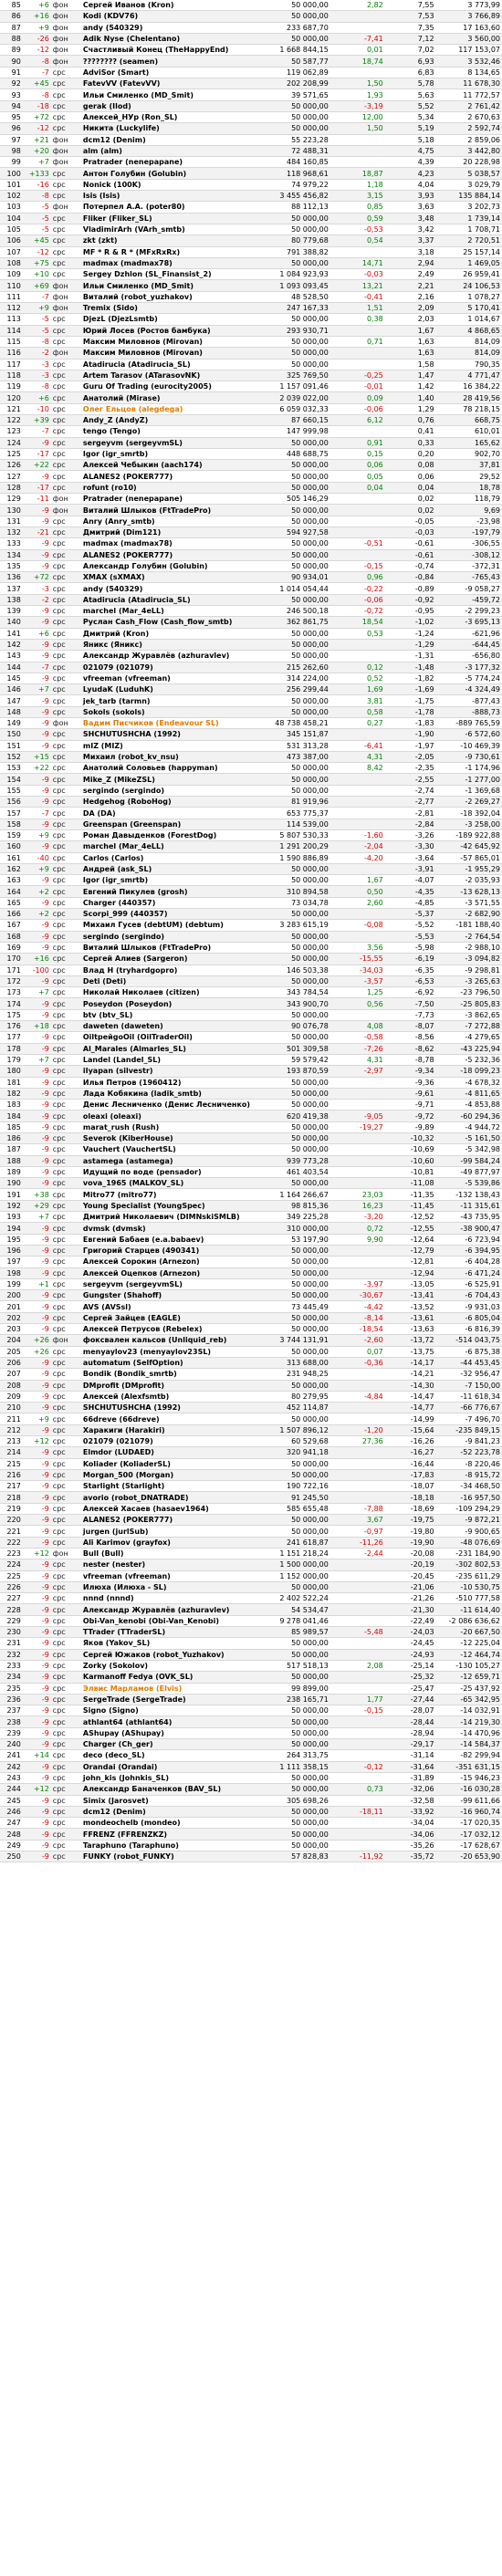 The width and height of the screenshot is (502, 2576). What do you see at coordinates (169, 802) in the screenshot?
I see `participant-name-link: Hedgehog (RoboHog)` at bounding box center [169, 802].